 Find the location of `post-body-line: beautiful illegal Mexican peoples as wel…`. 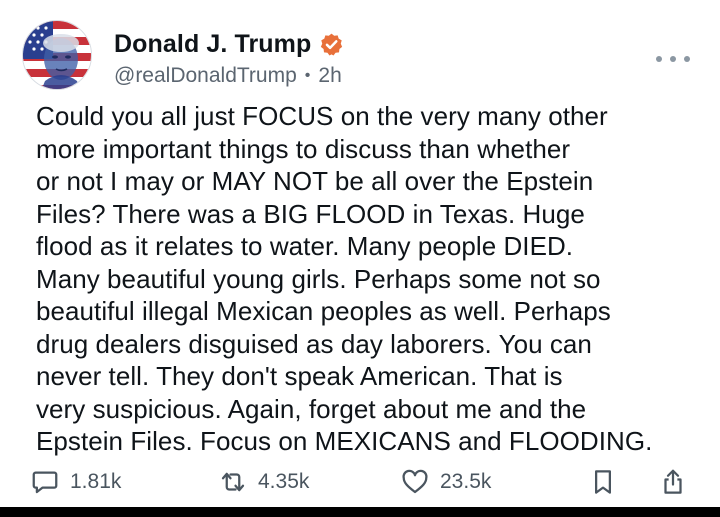

post-body-line: beautiful illegal Mexican peoples as wel… is located at coordinates (323, 311).